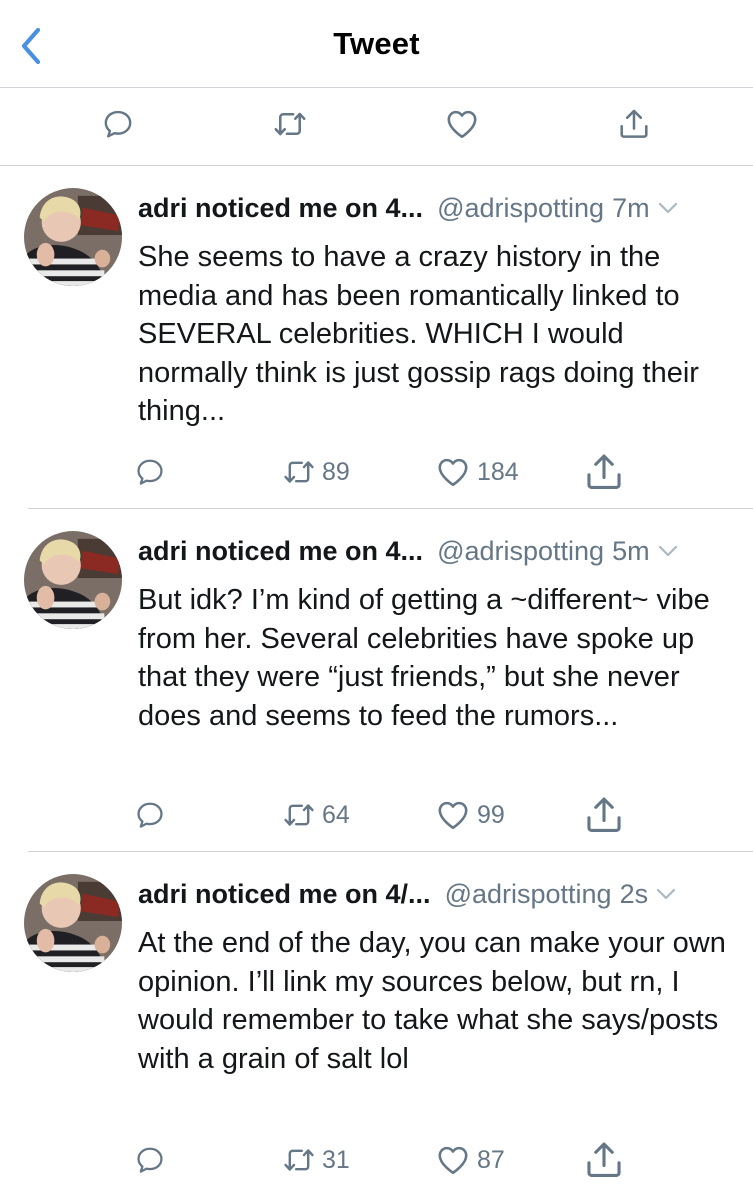 Image resolution: width=753 pixels, height=1200 pixels. Describe the element at coordinates (631, 207) in the screenshot. I see `timestamp: 7m` at that location.